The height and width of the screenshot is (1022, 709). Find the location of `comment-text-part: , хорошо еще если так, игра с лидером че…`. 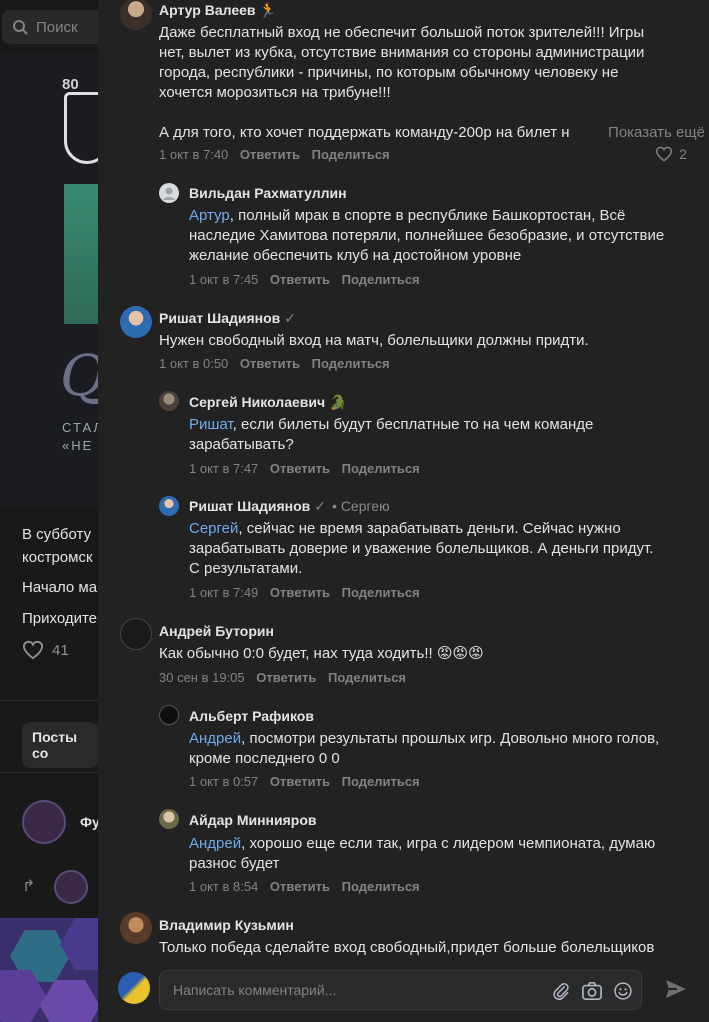

comment-text-part: , хорошо еще если так, игра с лидером че… is located at coordinates (448, 843).